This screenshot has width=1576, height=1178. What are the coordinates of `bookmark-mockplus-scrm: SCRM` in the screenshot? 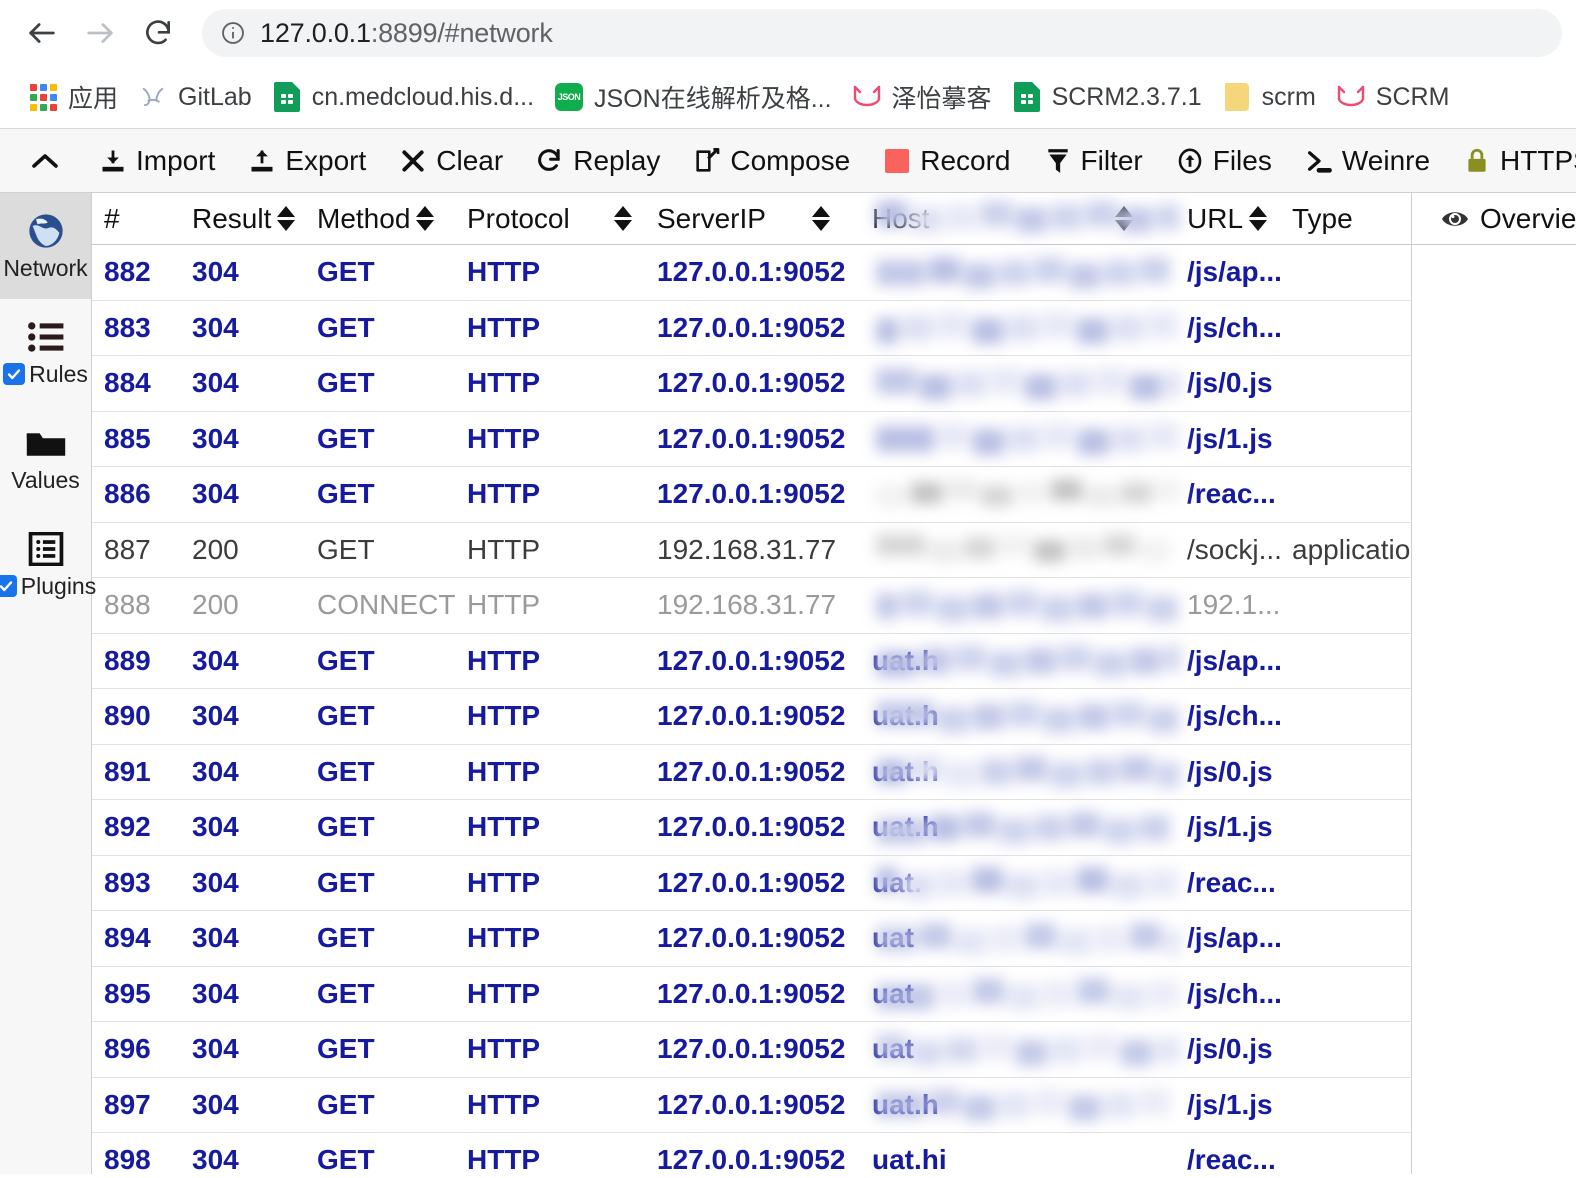 It's located at (1397, 97).